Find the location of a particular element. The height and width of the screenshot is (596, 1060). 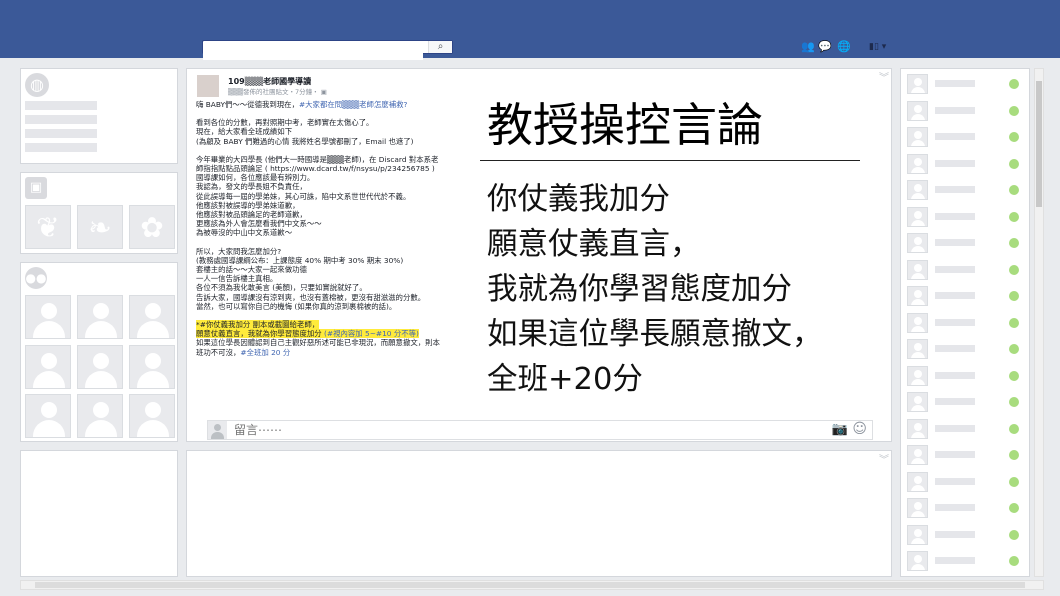

post-paragraph: 嗨 BABY們～～從德我到現在，#大家都在問▒▒▒老師怎麼補救? is located at coordinates (302, 104).